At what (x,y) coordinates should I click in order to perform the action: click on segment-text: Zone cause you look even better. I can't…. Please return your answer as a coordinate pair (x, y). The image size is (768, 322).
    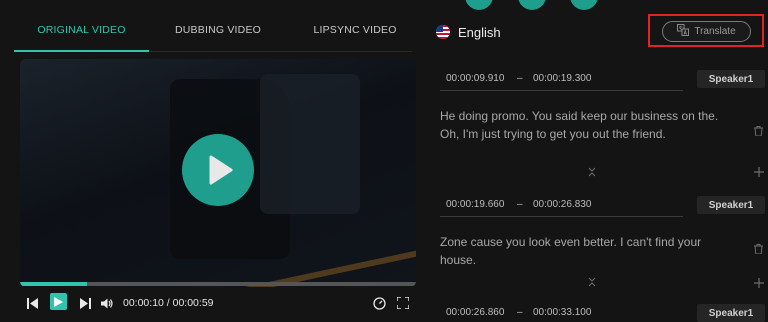
    Looking at the image, I should click on (590, 251).